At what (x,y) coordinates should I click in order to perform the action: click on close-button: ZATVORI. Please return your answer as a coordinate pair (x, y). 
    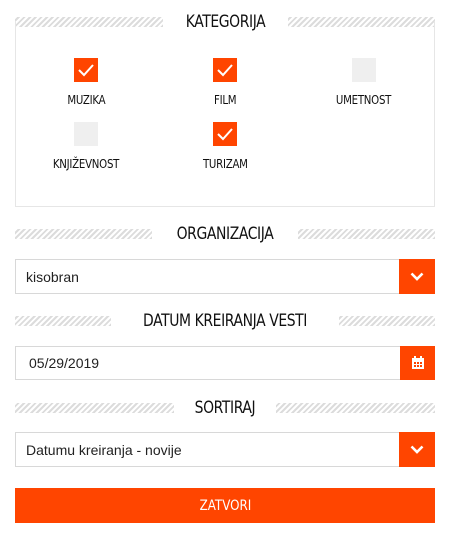
    Looking at the image, I should click on (225, 505).